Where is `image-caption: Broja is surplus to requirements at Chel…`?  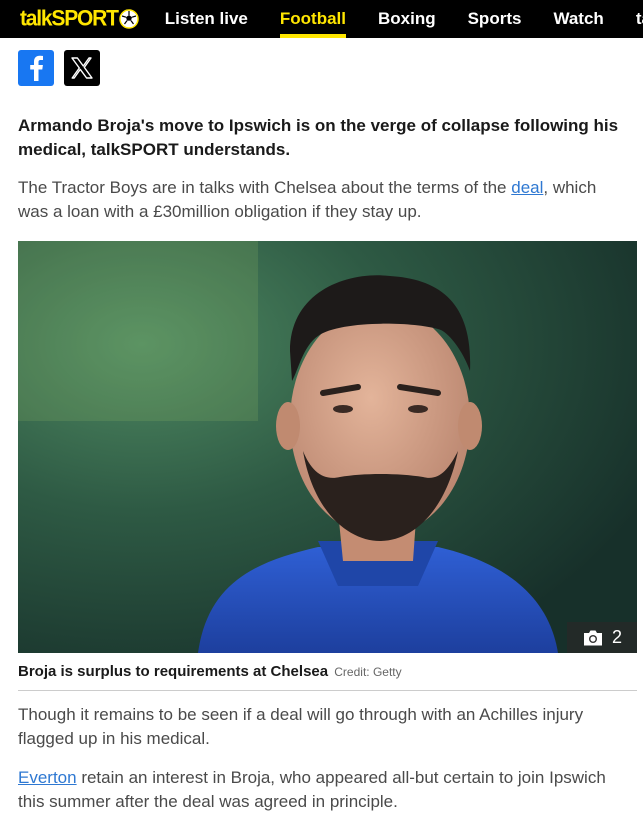 image-caption: Broja is surplus to requirements at Chel… is located at coordinates (321, 671).